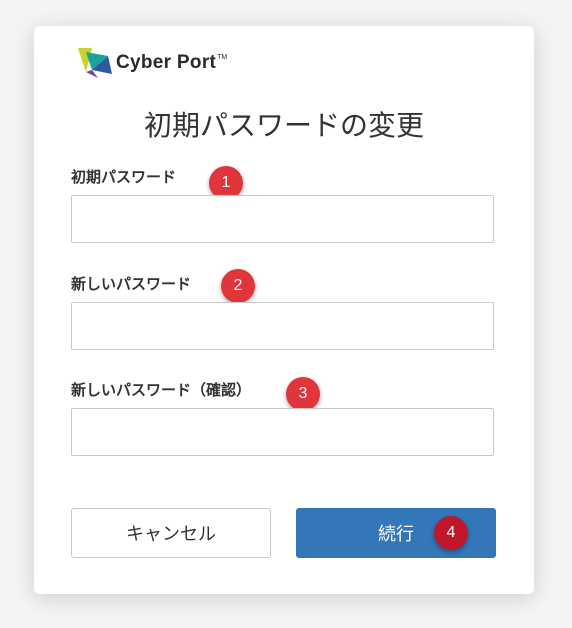 The image size is (572, 628). I want to click on cancel-button-label: キャンセル, so click(171, 534).